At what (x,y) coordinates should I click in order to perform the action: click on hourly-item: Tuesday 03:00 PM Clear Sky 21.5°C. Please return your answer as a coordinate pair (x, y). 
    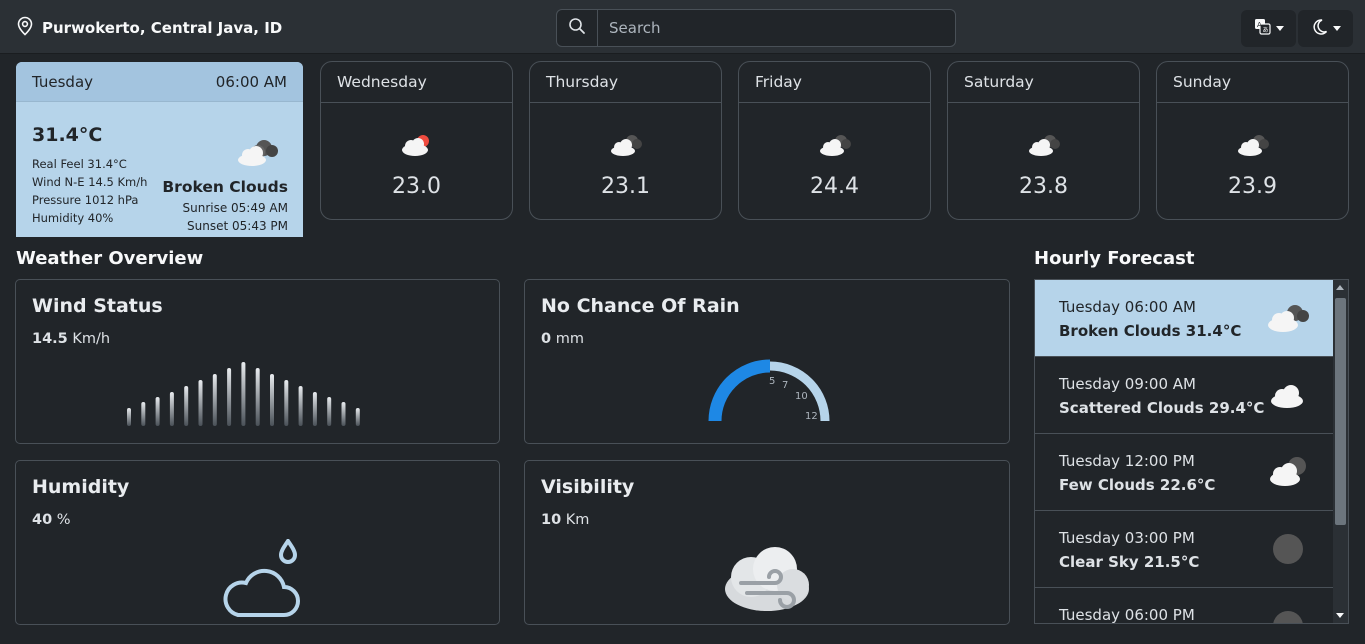
    Looking at the image, I should click on (1184, 549).